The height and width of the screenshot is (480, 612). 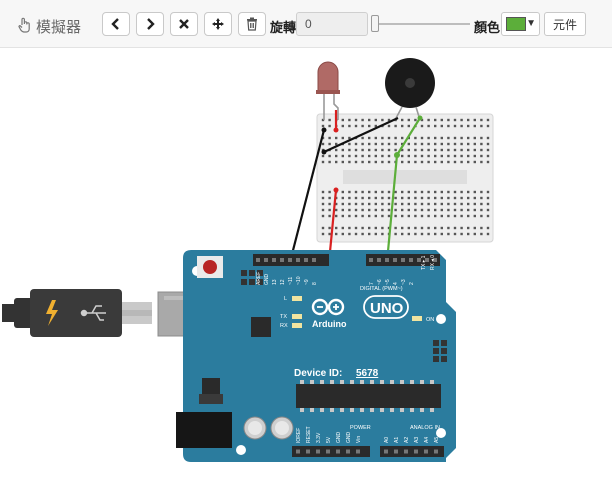 I want to click on breadboard-channel, so click(x=405, y=177).